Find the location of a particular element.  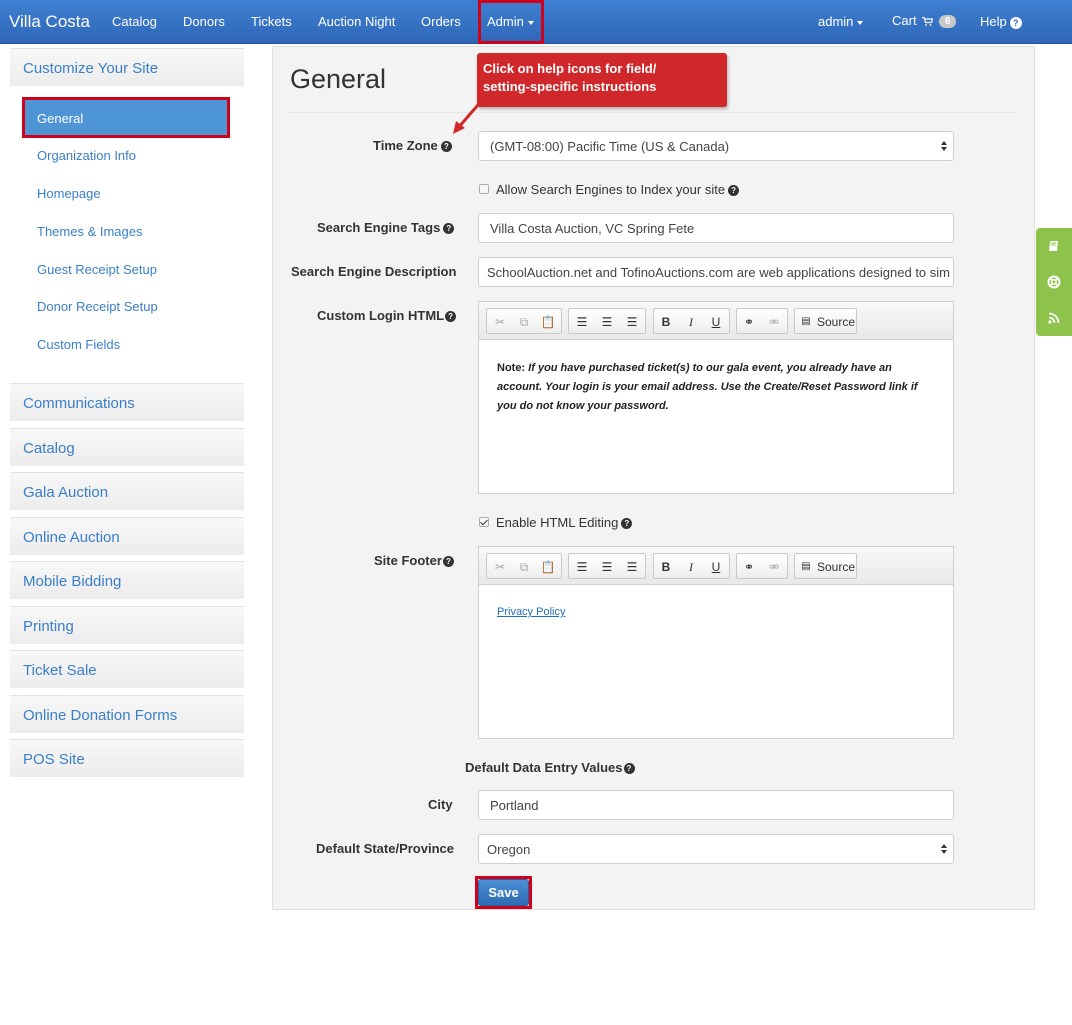

title-divider is located at coordinates (653, 112).